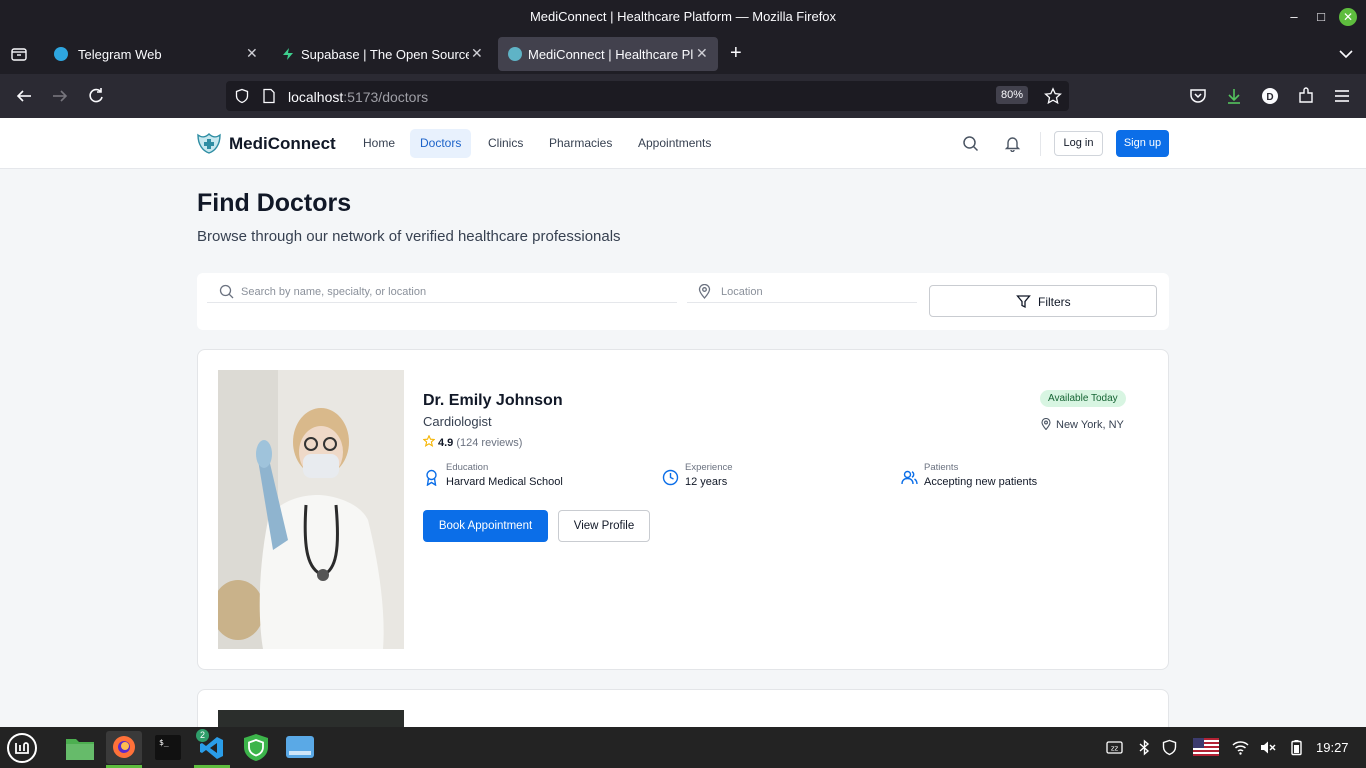  Describe the element at coordinates (1296, 747) in the screenshot. I see `battery-icon` at that location.